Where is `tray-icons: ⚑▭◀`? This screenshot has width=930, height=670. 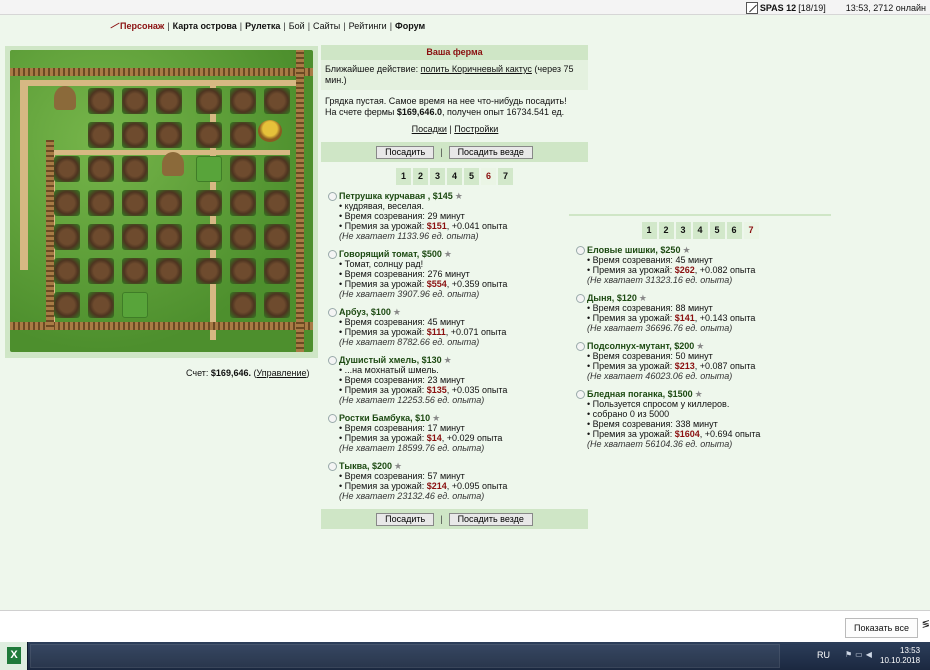 tray-icons: ⚑▭◀ is located at coordinates (860, 654).